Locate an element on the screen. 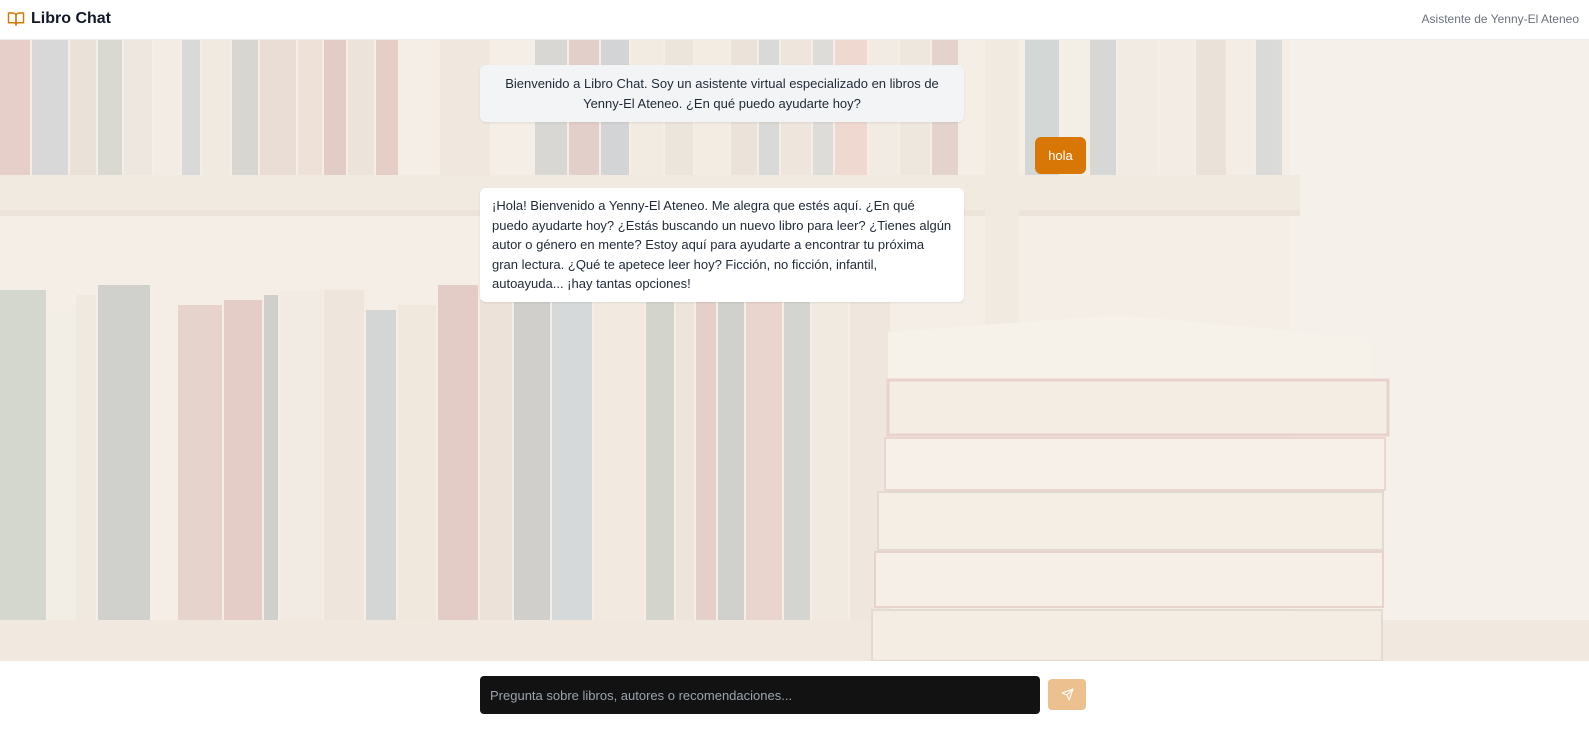 The image size is (1589, 731). brand: Libro Chat is located at coordinates (59, 19).